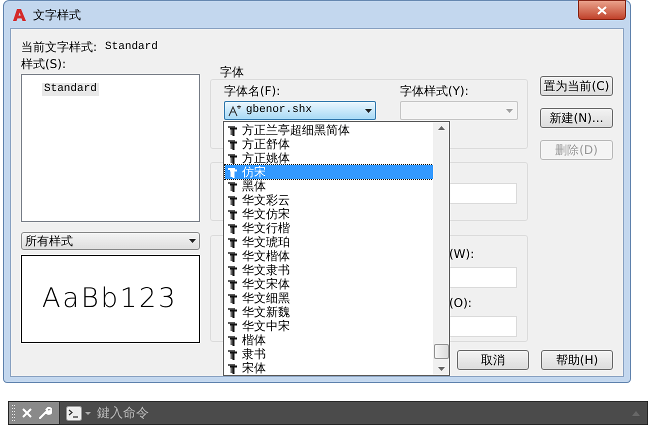  What do you see at coordinates (329, 312) in the screenshot?
I see `font-option: 华文新魏` at bounding box center [329, 312].